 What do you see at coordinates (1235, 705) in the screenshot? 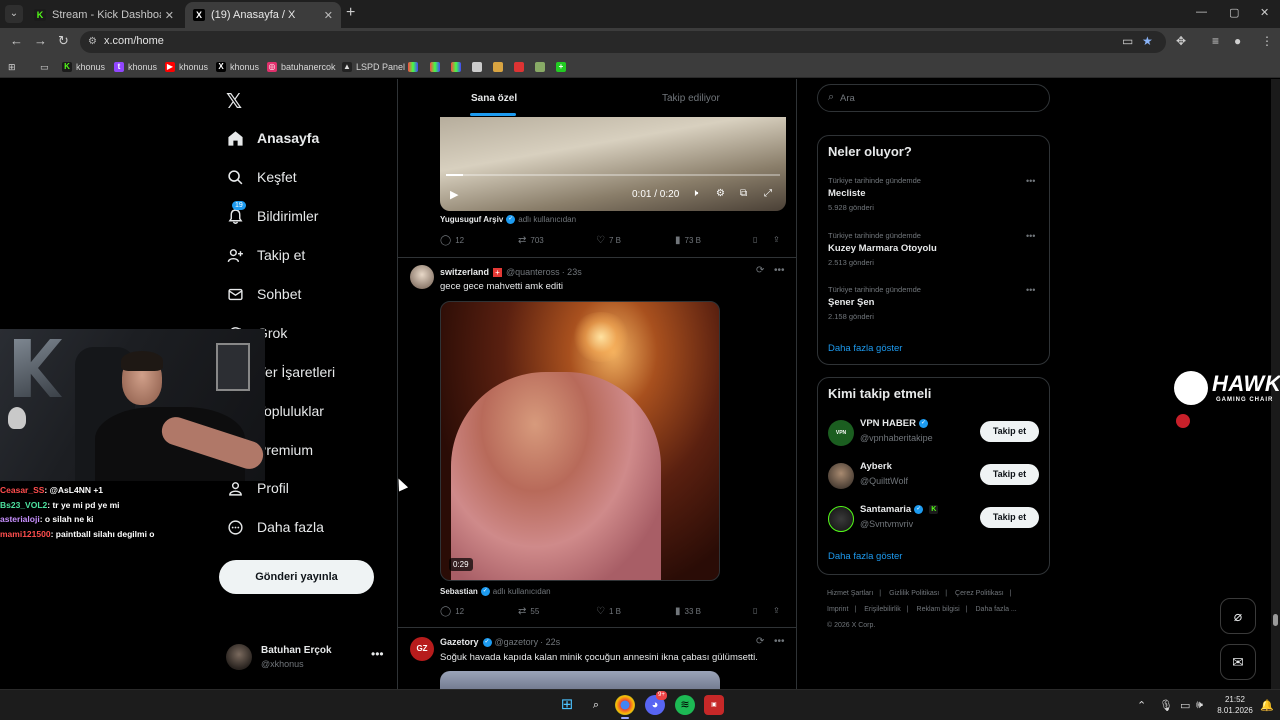
I see `system-clock: 21:52 8.01.2026` at bounding box center [1235, 705].